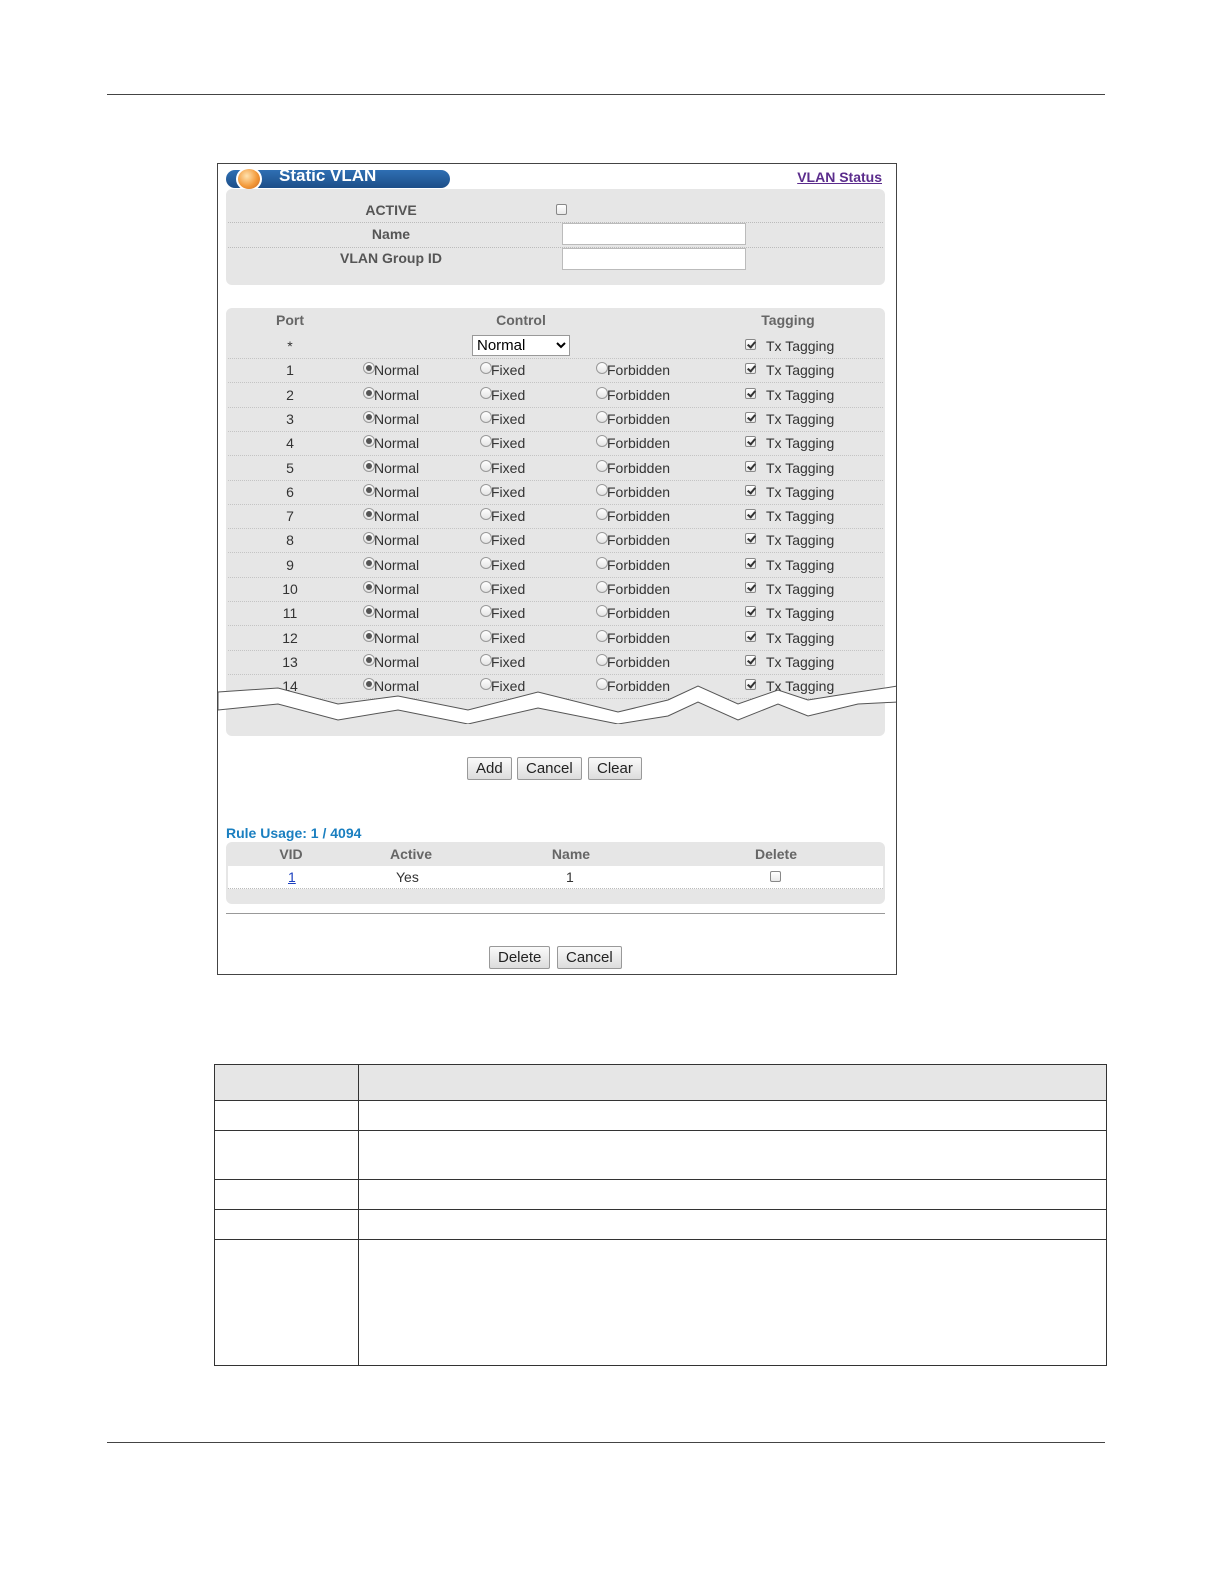 The image size is (1224, 1584). Describe the element at coordinates (555, 371) in the screenshot. I see `port-row: 1 Normal Fixed Forbidden Tx Tagging` at that location.